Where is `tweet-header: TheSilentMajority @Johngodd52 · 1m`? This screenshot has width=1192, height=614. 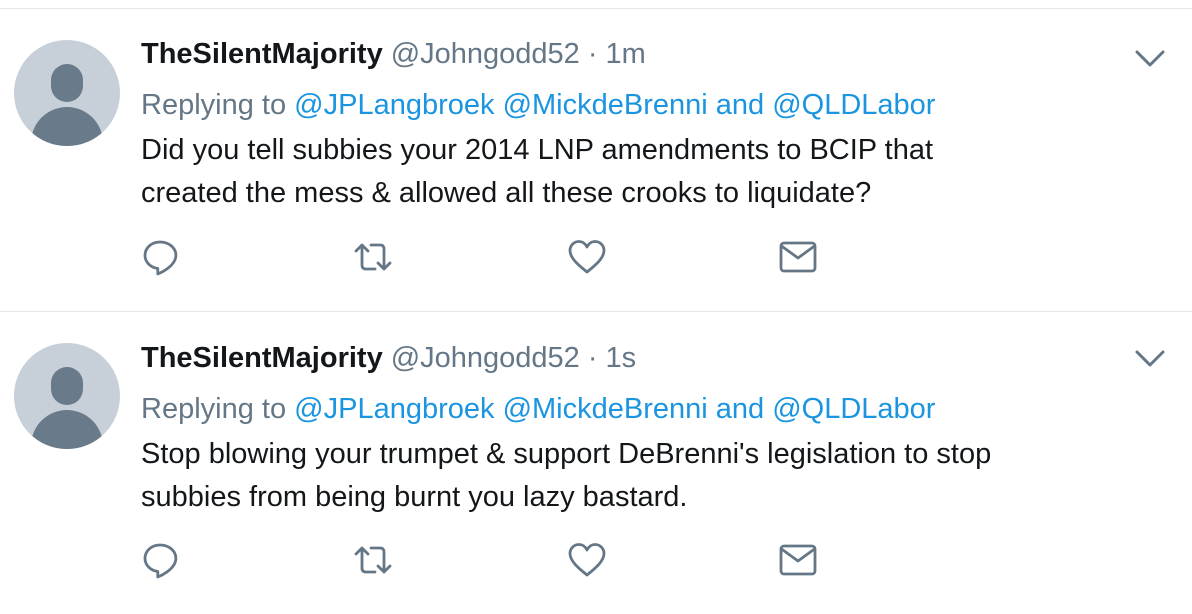 tweet-header: TheSilentMajority @Johngodd52 · 1m is located at coordinates (393, 54).